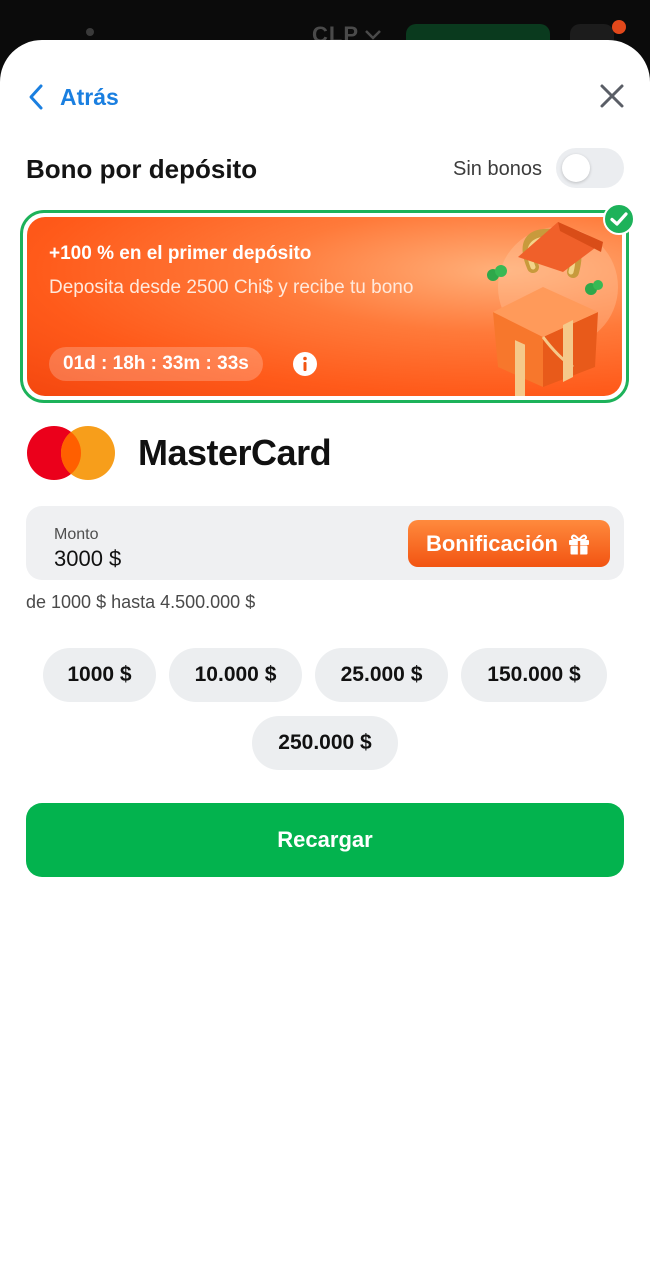  Describe the element at coordinates (619, 219) in the screenshot. I see `selected-check-icon` at that location.